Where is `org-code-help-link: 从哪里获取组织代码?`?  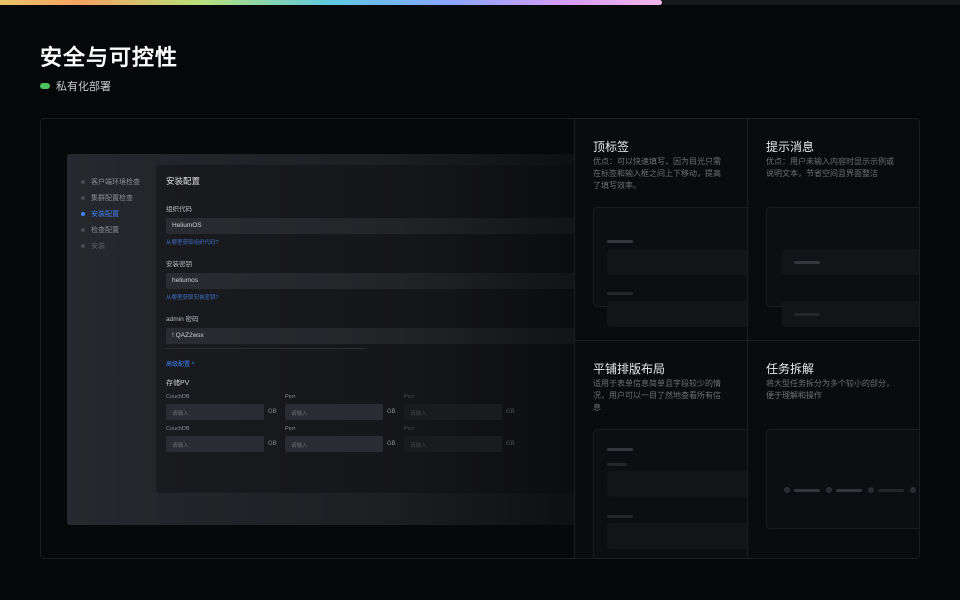
org-code-help-link: 从哪里获取组织代码? is located at coordinates (371, 242).